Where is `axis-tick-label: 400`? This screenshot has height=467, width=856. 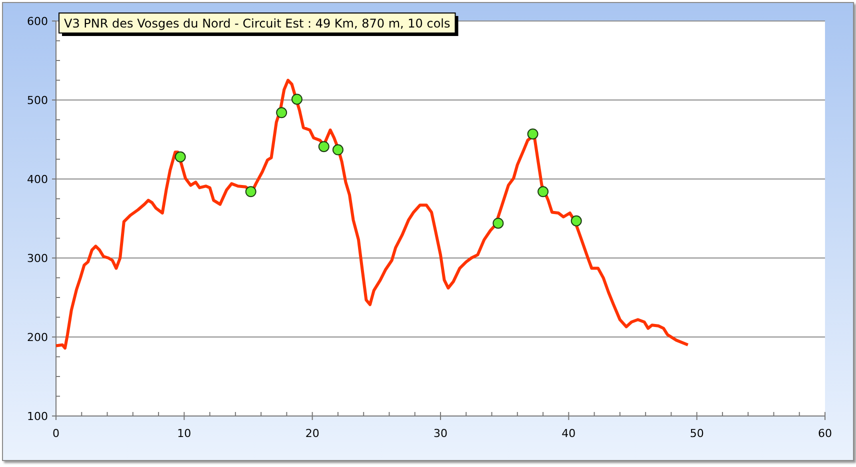 axis-tick-label: 400 is located at coordinates (37, 179).